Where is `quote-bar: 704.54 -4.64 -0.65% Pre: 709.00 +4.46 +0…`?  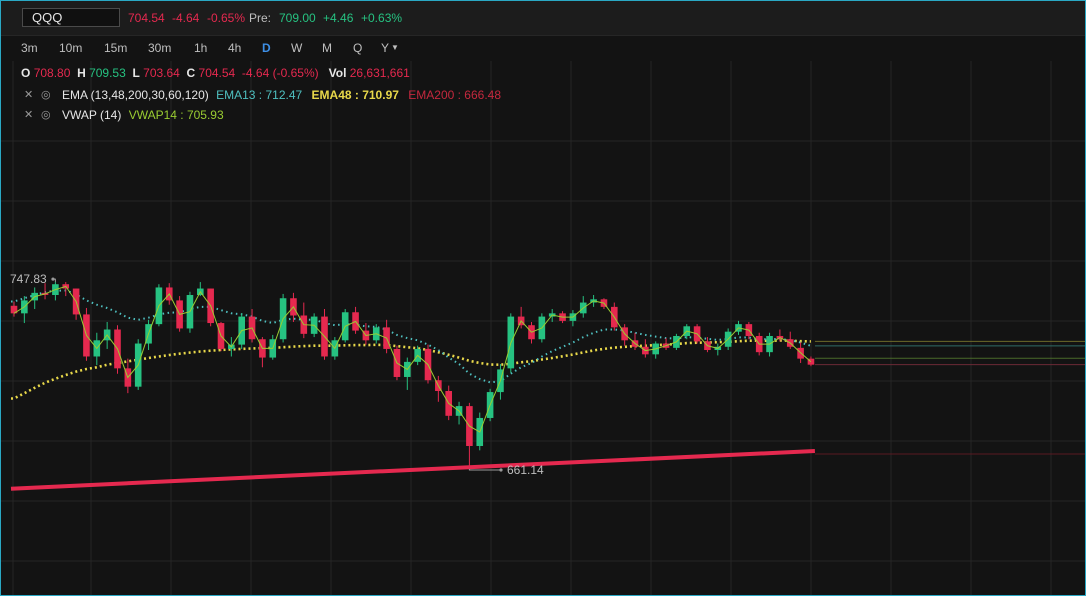 quote-bar: 704.54 -4.64 -0.65% Pre: 709.00 +4.46 +0… is located at coordinates (543, 18).